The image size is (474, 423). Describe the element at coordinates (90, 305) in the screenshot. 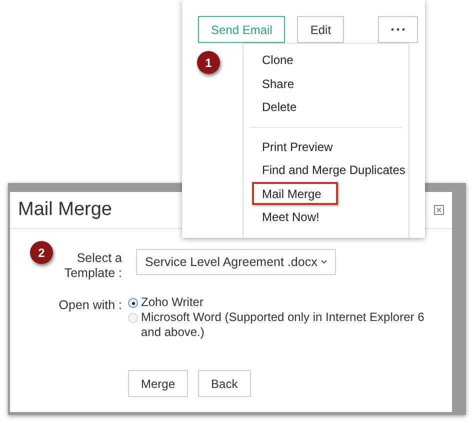

I see `open-with-label: Open with :` at that location.